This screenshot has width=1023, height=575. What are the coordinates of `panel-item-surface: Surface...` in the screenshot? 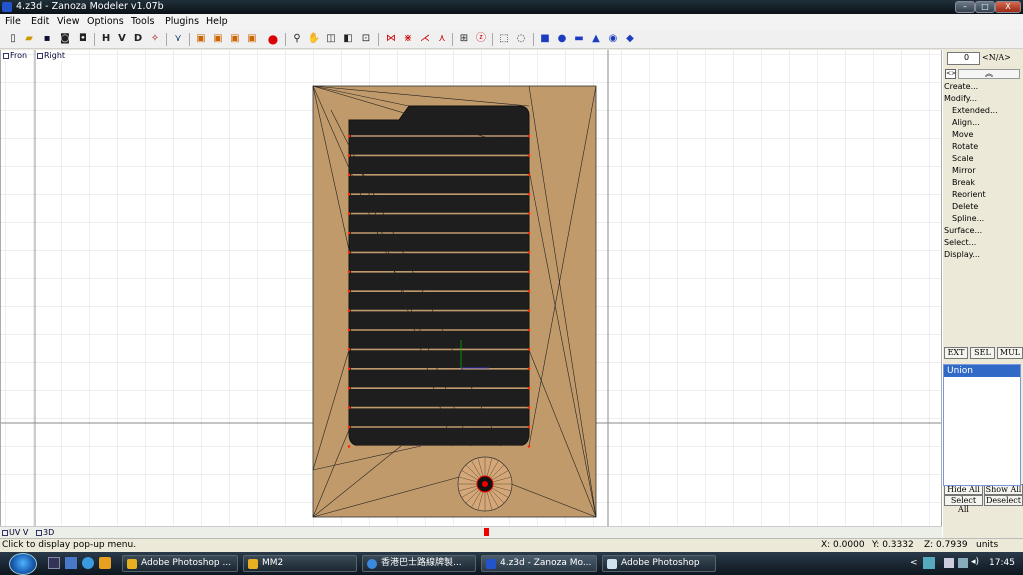 It's located at (963, 230).